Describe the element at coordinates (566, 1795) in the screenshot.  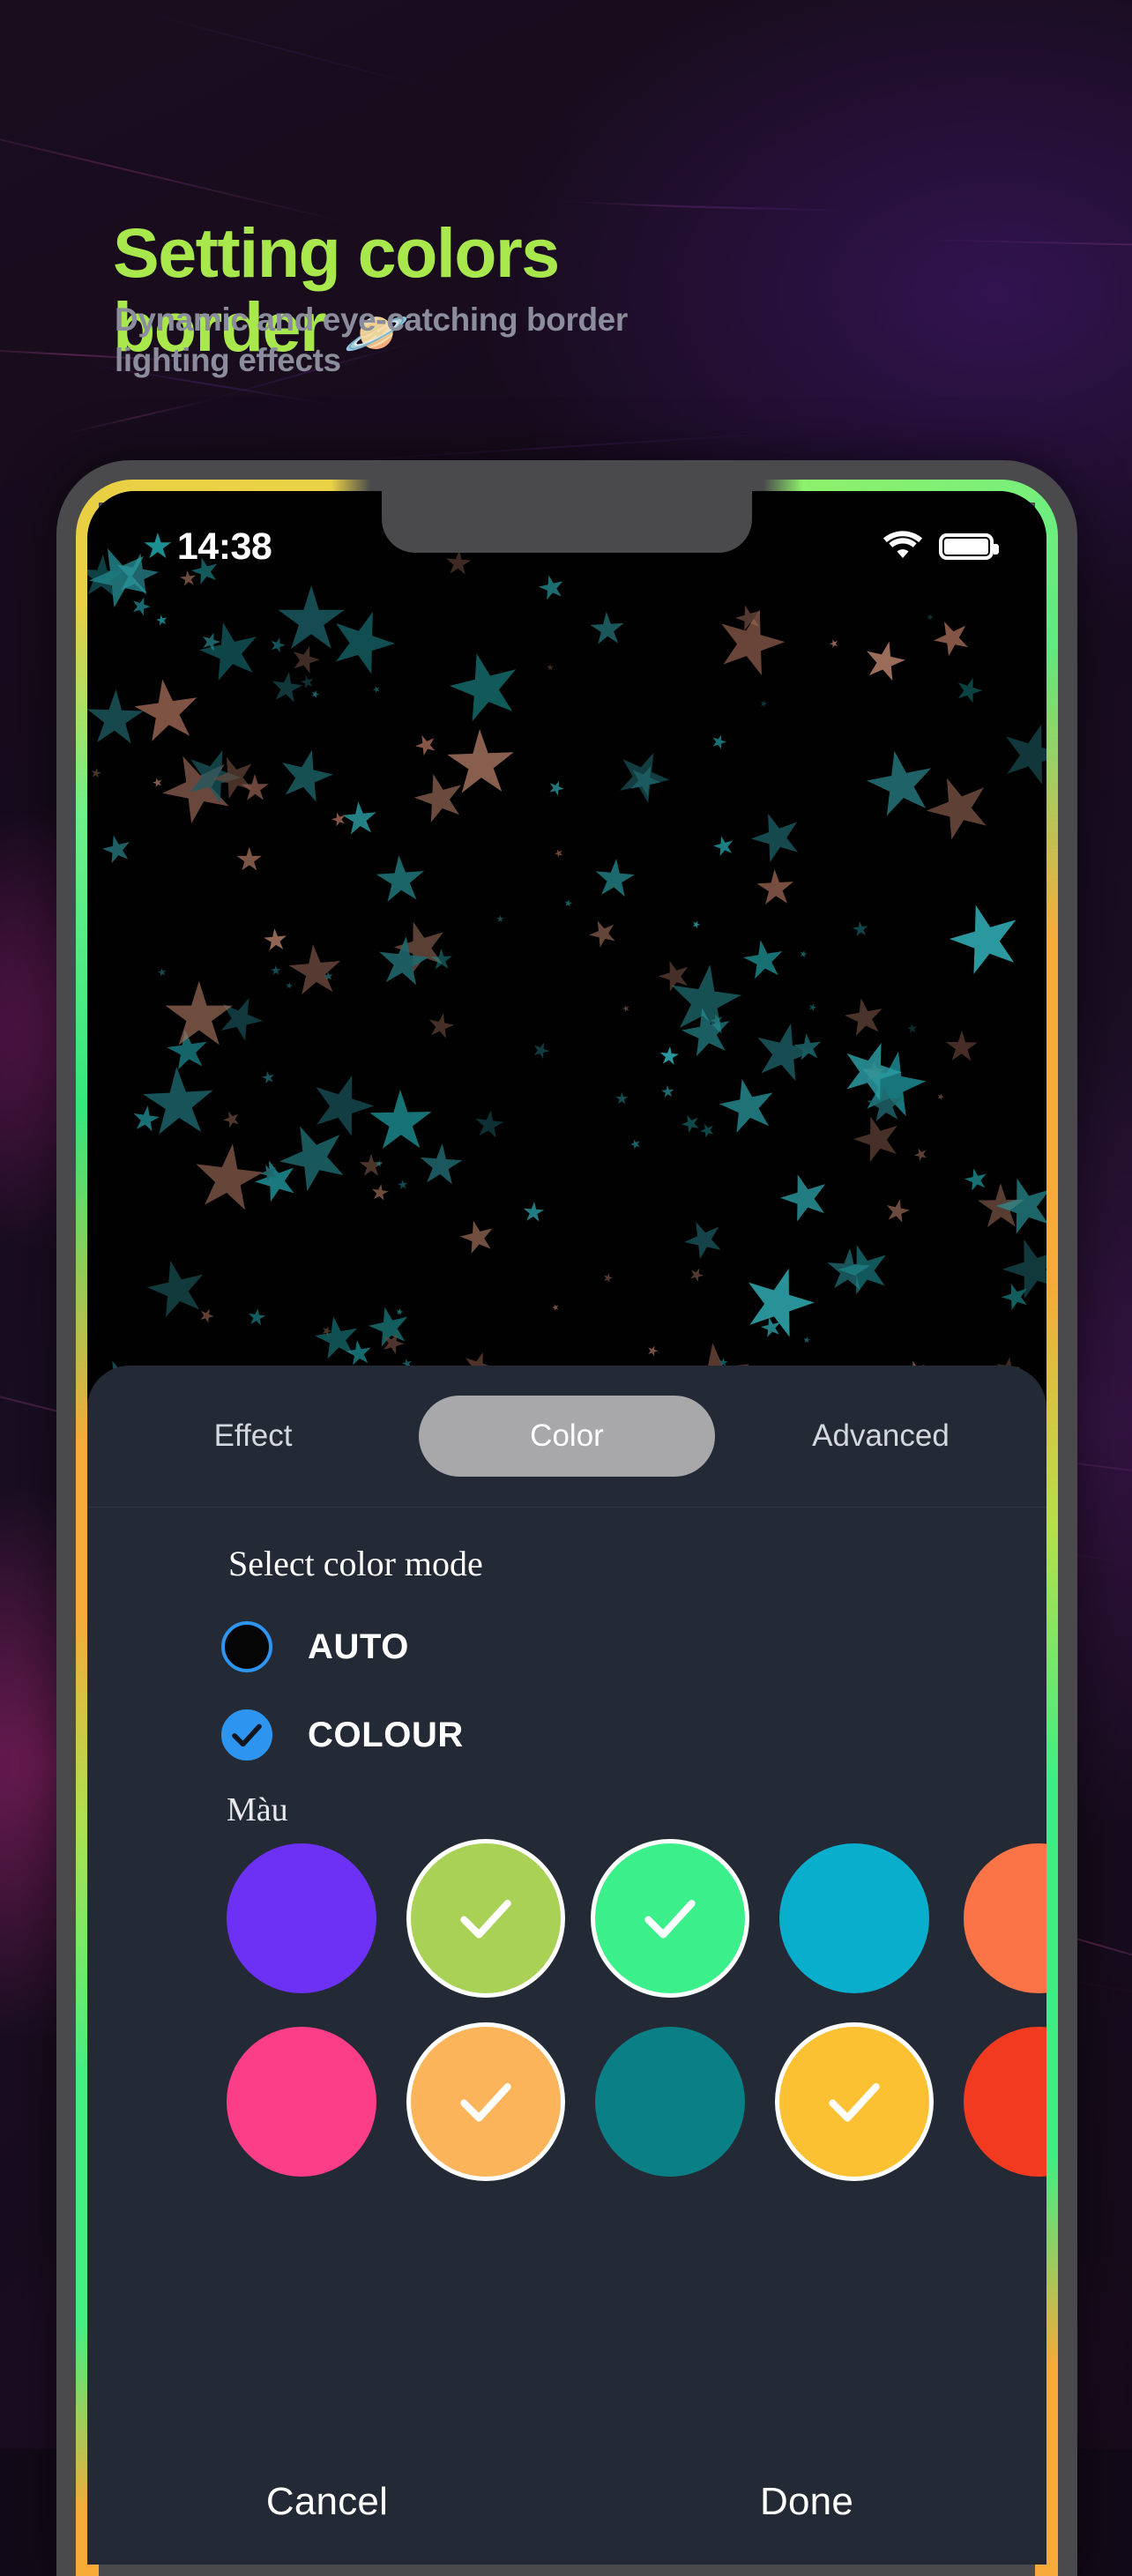
I see `swatch-group-label: Màu` at that location.